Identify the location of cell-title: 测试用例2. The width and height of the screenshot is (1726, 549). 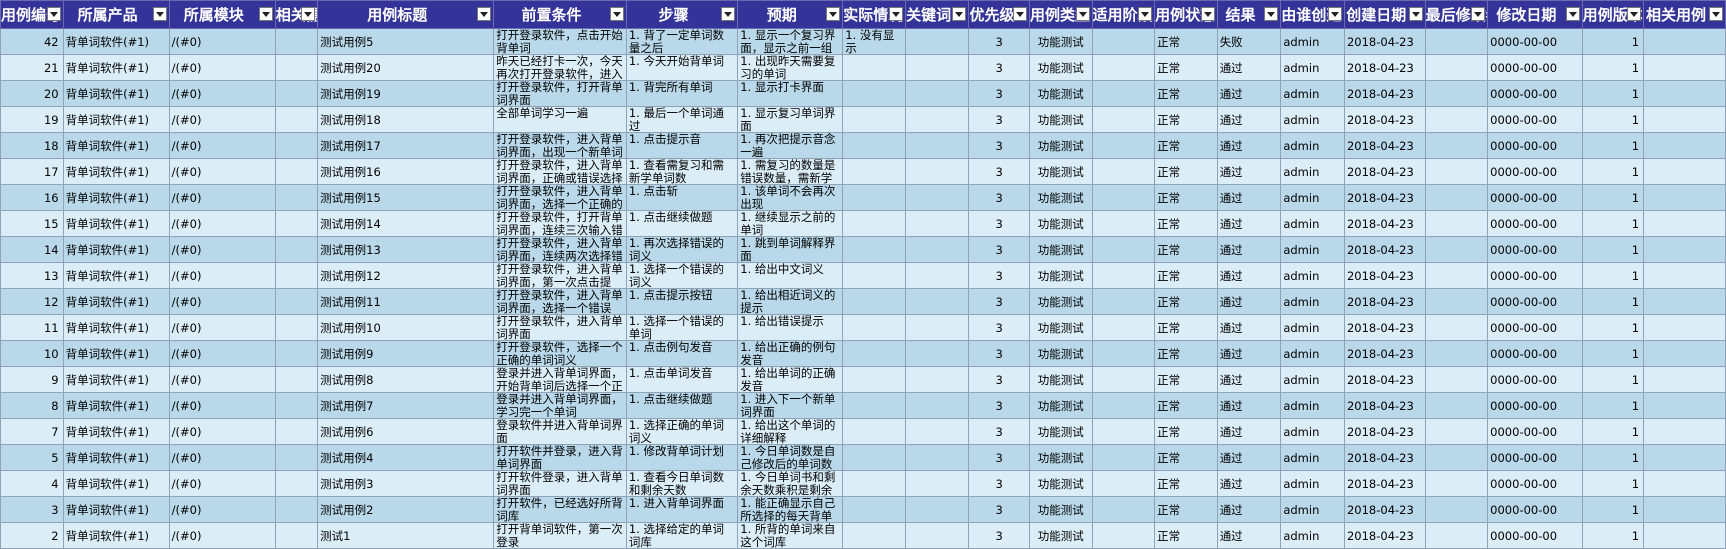
(406, 509).